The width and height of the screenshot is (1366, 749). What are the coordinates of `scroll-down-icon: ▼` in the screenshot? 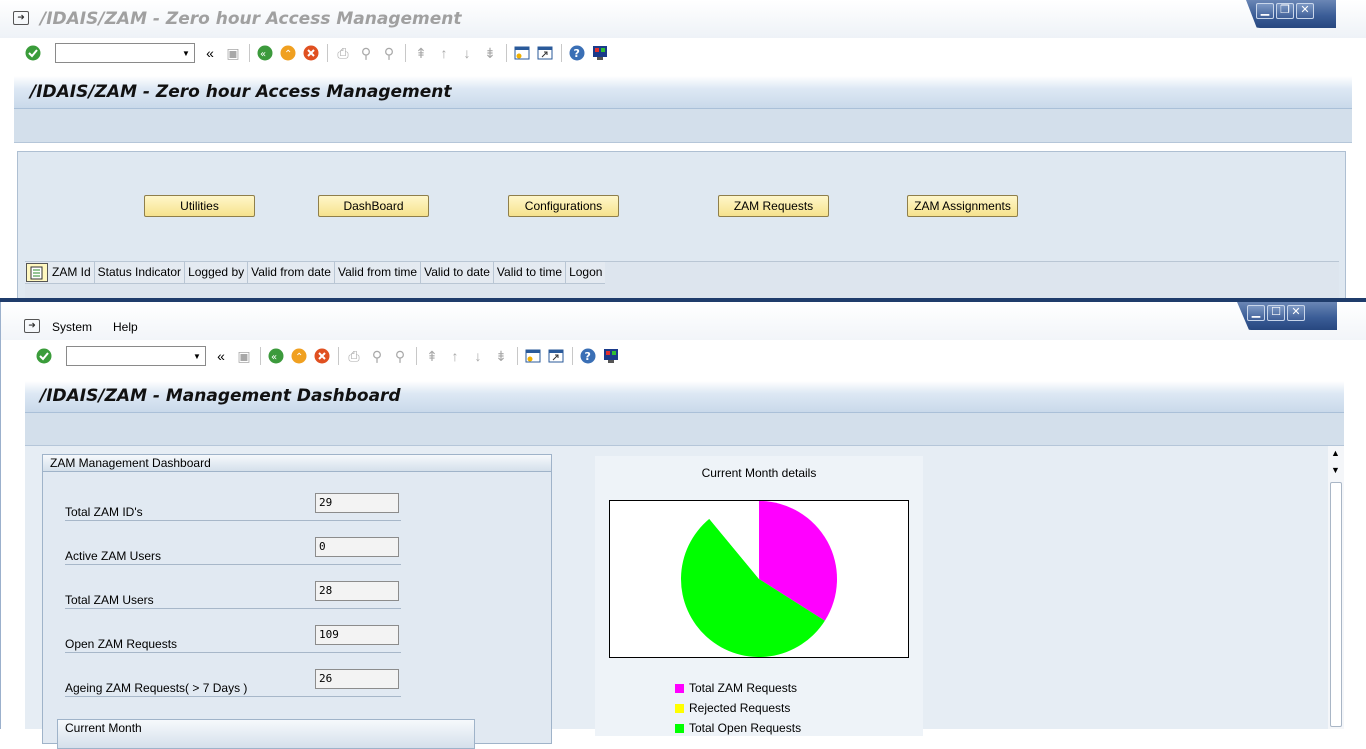 It's located at (1335, 470).